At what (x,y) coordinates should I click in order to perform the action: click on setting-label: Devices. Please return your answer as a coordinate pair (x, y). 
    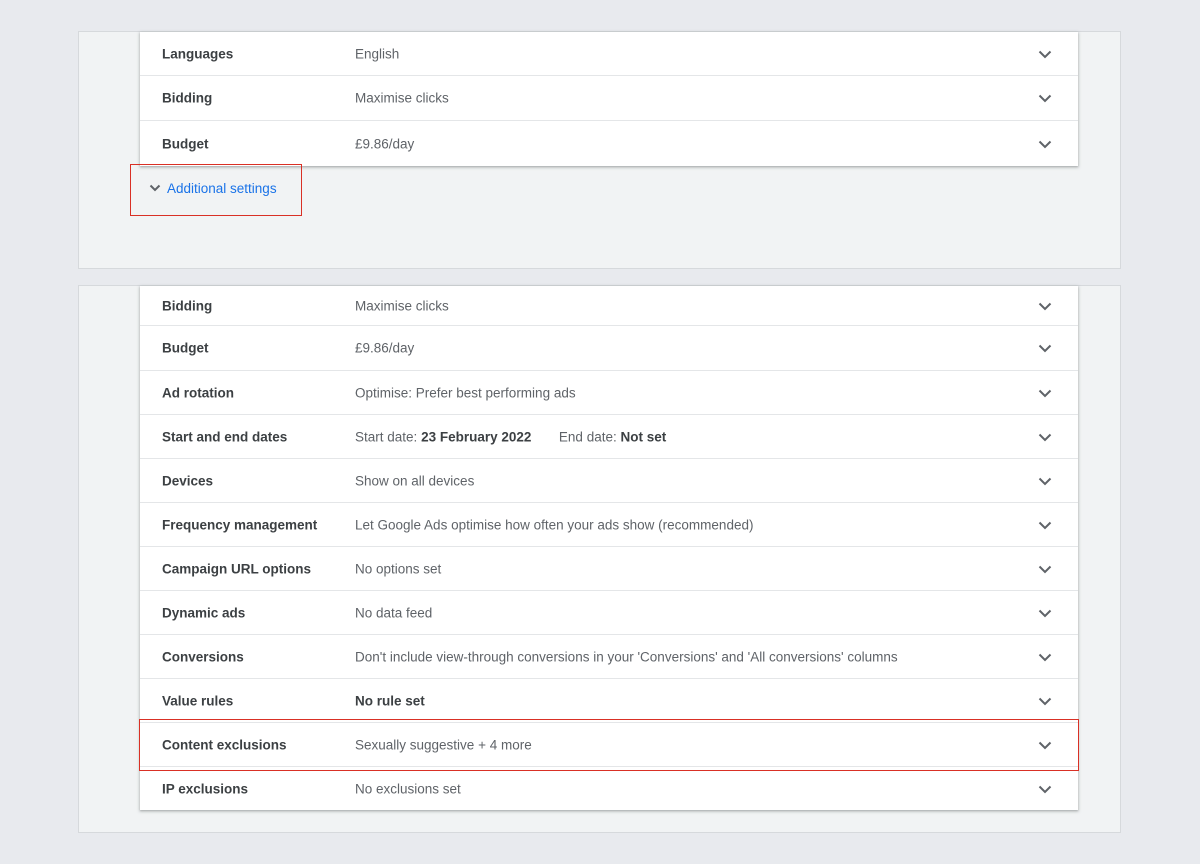
    Looking at the image, I should click on (188, 480).